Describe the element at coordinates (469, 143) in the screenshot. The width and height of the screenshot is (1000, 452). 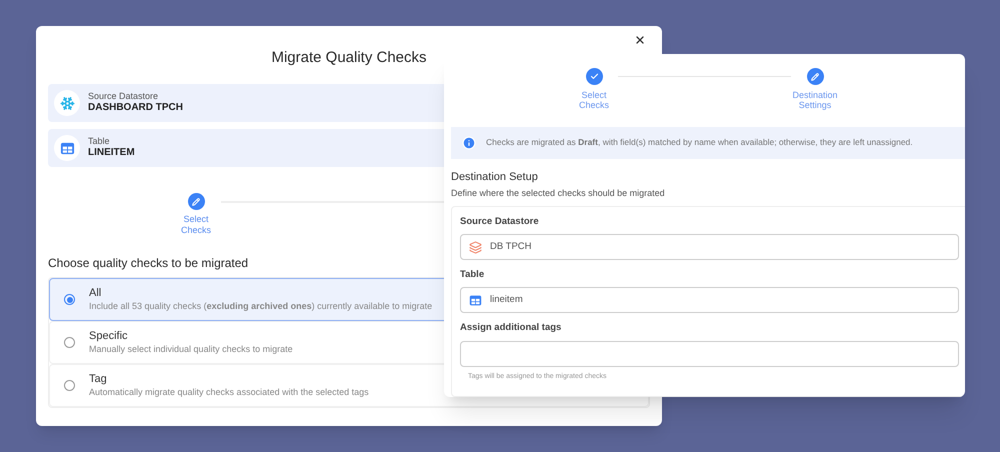
I see `info-icon` at that location.